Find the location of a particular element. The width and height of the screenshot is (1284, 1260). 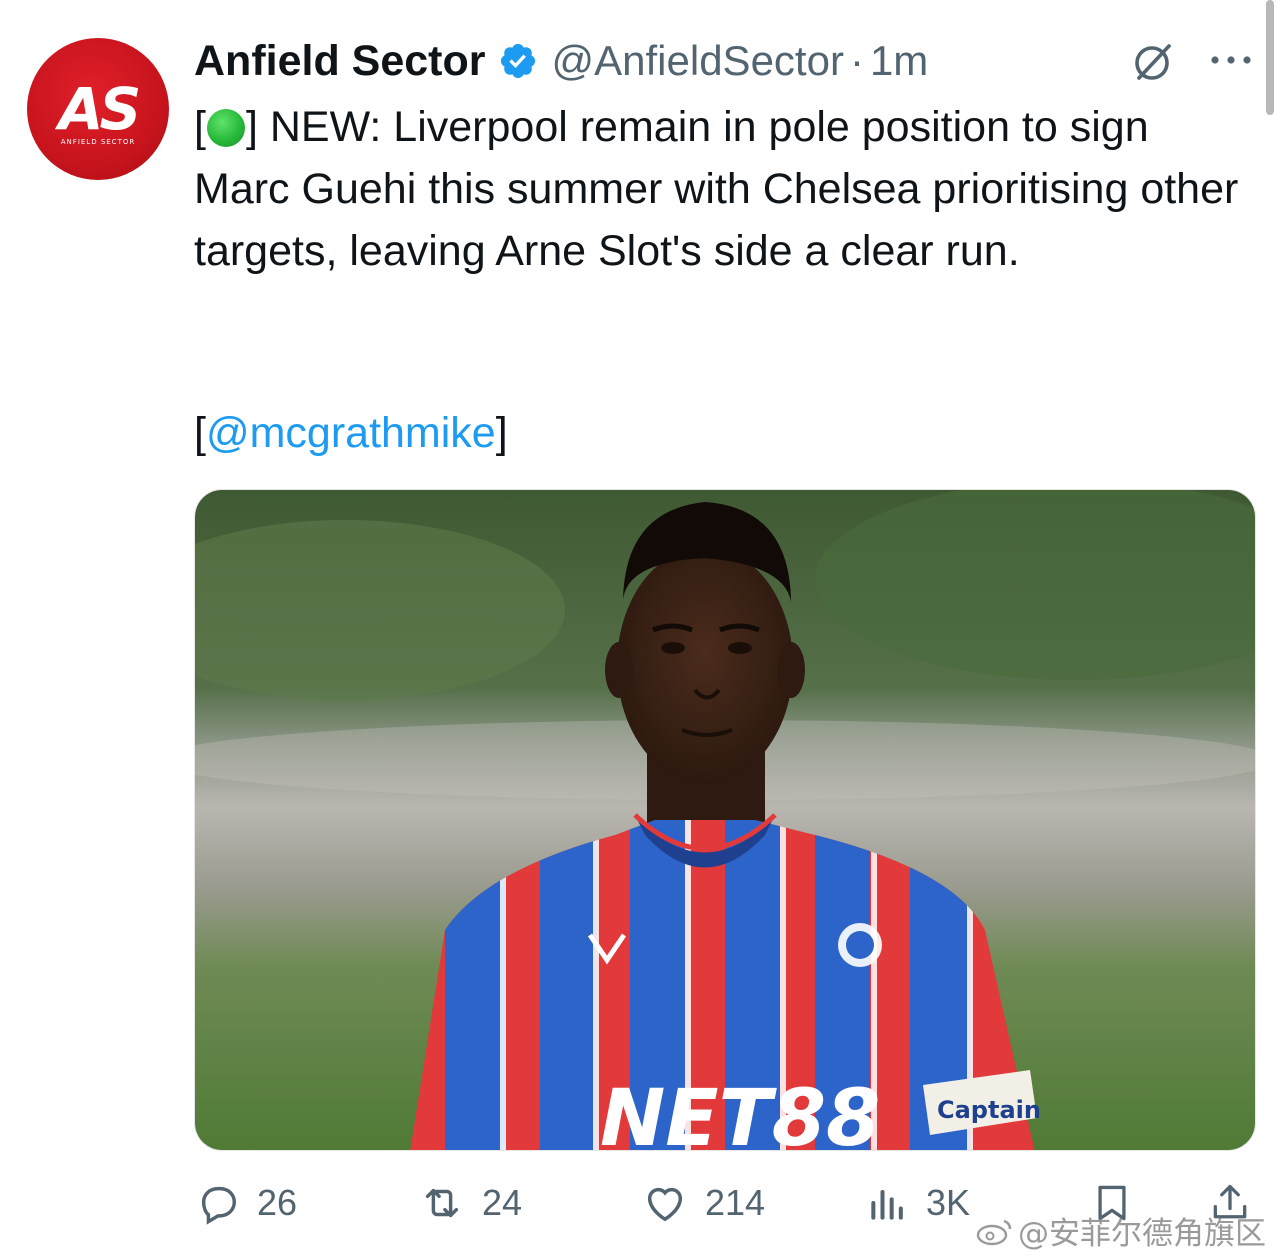

mention-bracket-open: [ is located at coordinates (200, 433).